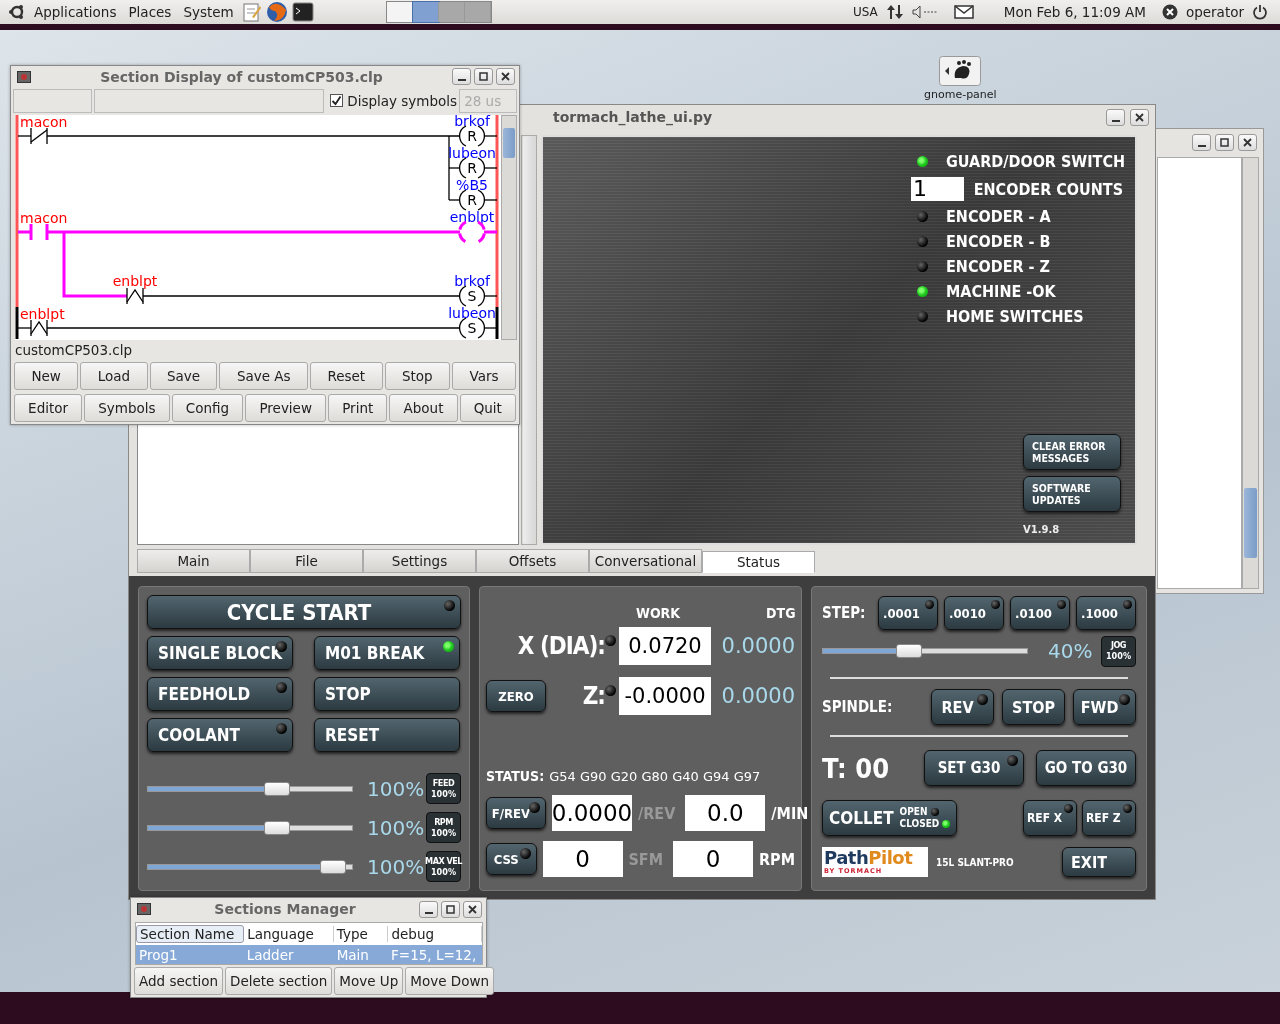 The image size is (1280, 1024). I want to click on toolbar-button: Load, so click(114, 376).